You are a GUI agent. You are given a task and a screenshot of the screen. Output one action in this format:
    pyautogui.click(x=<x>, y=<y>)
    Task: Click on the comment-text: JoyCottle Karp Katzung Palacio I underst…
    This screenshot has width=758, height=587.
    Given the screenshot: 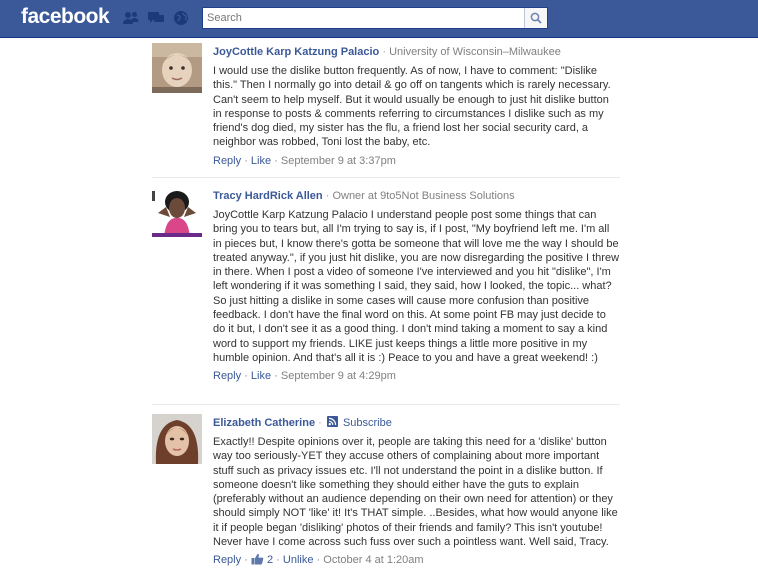 What is the action you would take?
    pyautogui.click(x=416, y=286)
    